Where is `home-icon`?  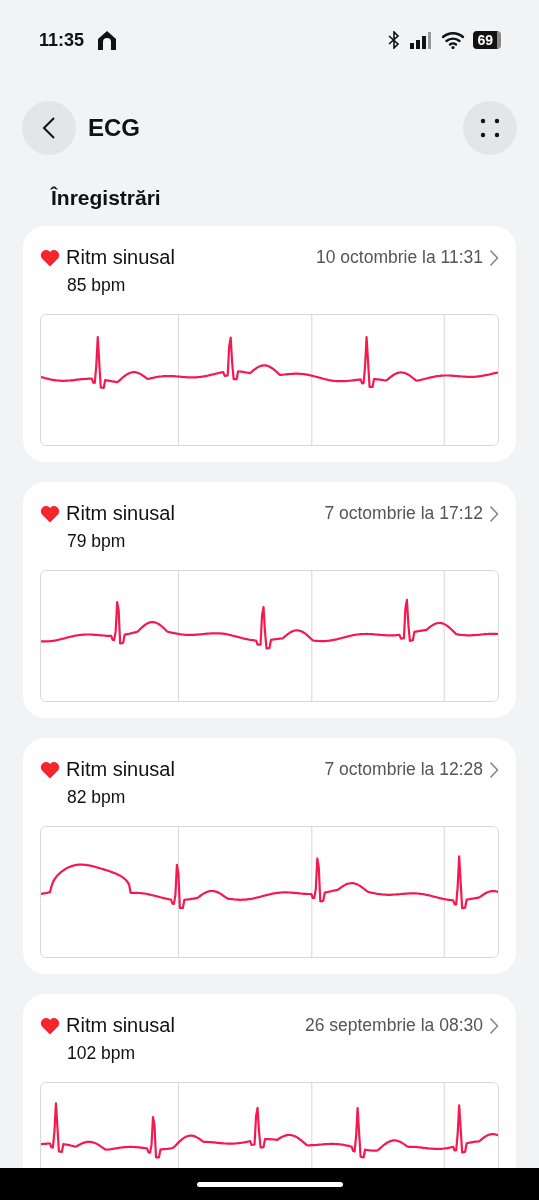 home-icon is located at coordinates (107, 40).